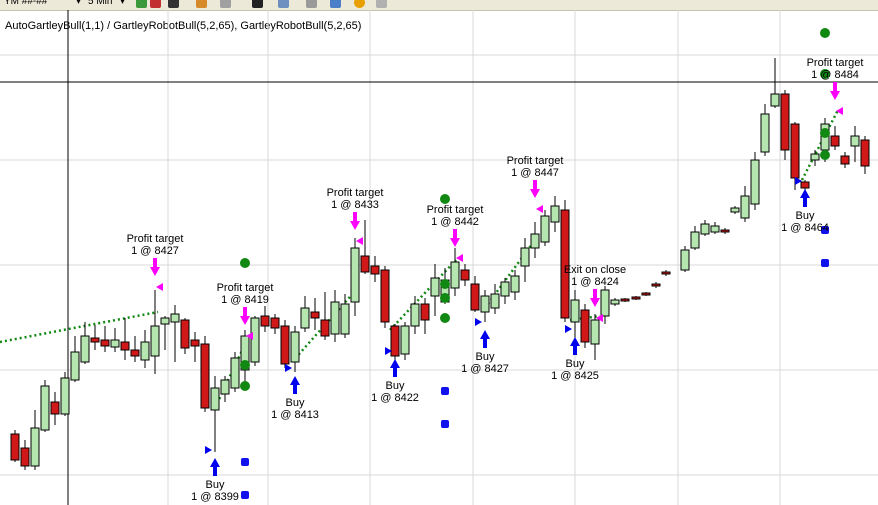  What do you see at coordinates (311, 4) in the screenshot?
I see `strategy-icon` at bounding box center [311, 4].